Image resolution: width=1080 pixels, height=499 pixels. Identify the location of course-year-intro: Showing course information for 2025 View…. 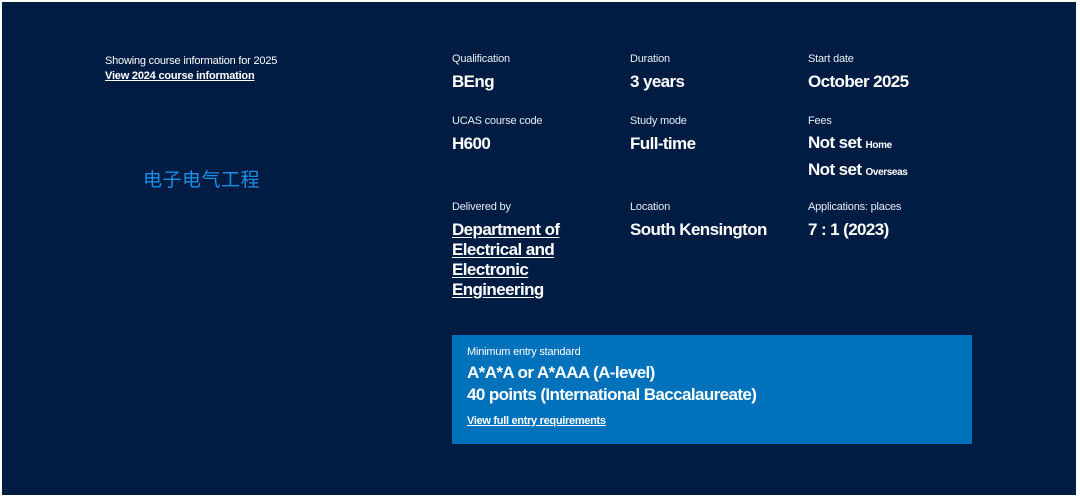
(191, 69).